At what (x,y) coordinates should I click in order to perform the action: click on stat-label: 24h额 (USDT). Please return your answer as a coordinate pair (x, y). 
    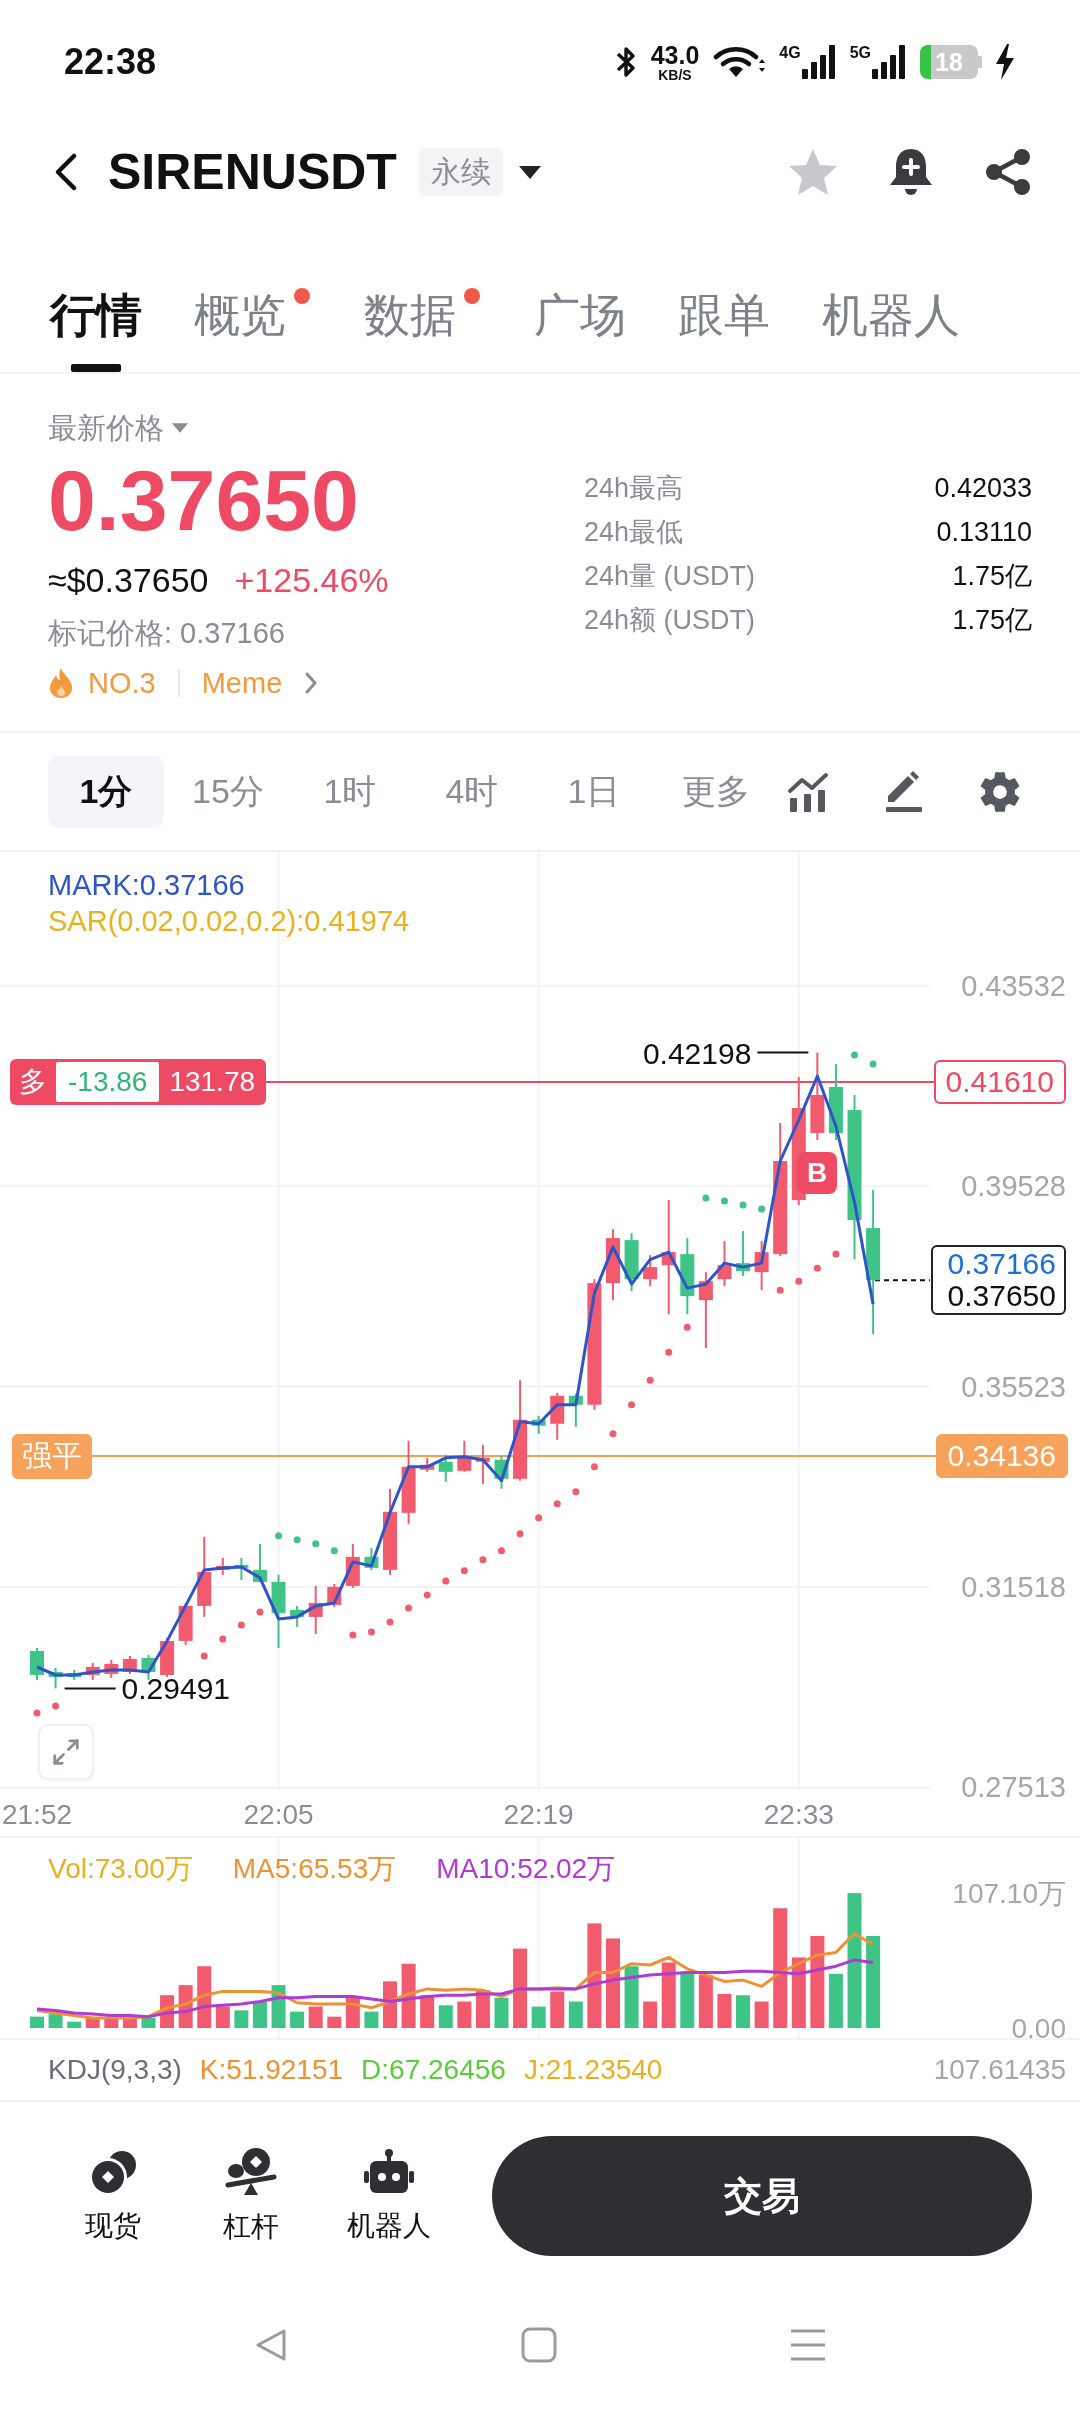
    Looking at the image, I should click on (670, 620).